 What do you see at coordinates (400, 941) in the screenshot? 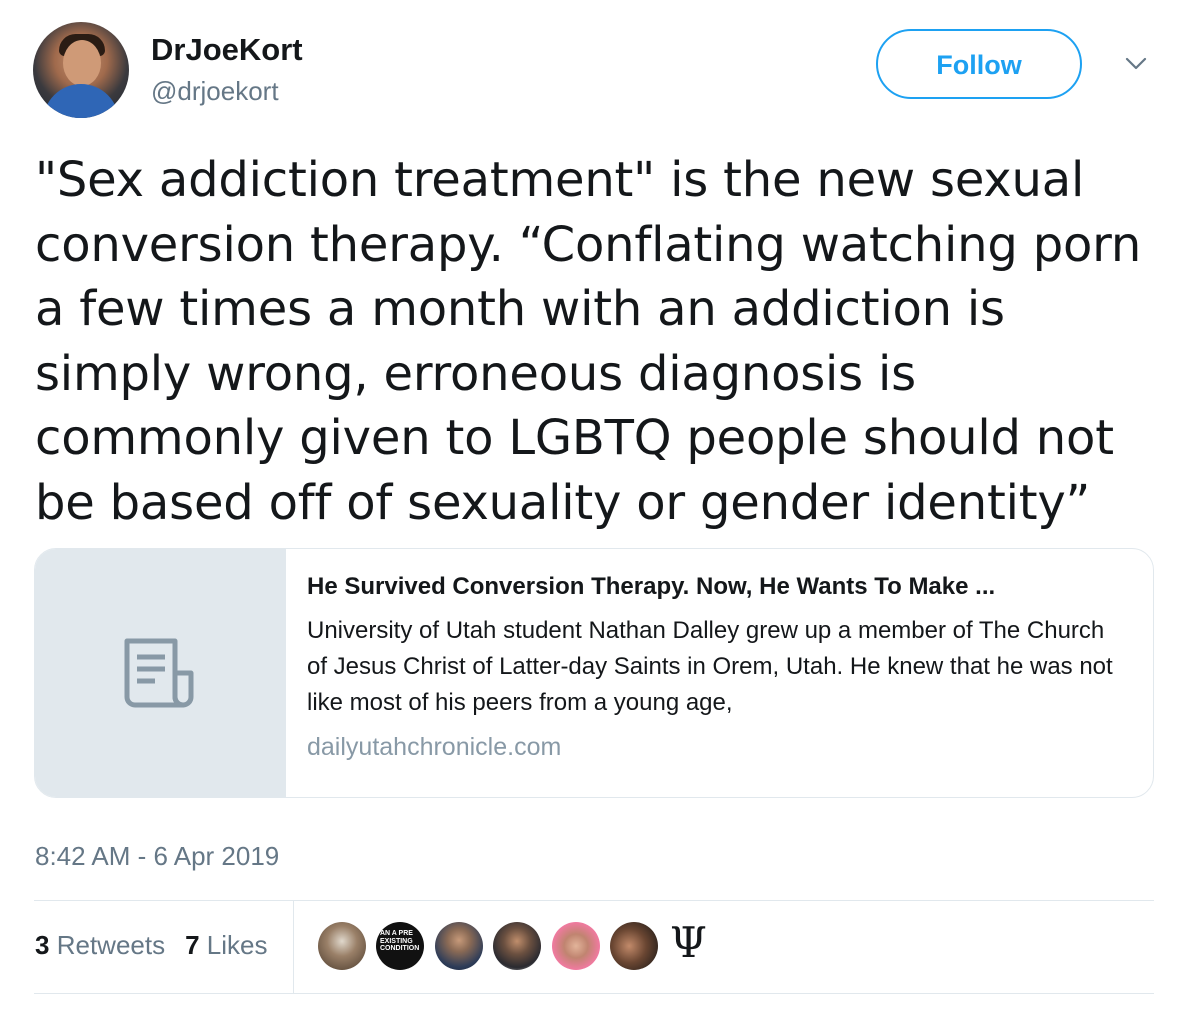
I see `liker-avatar-badge-text: AN A PRE EXISTING CONDITION` at bounding box center [400, 941].